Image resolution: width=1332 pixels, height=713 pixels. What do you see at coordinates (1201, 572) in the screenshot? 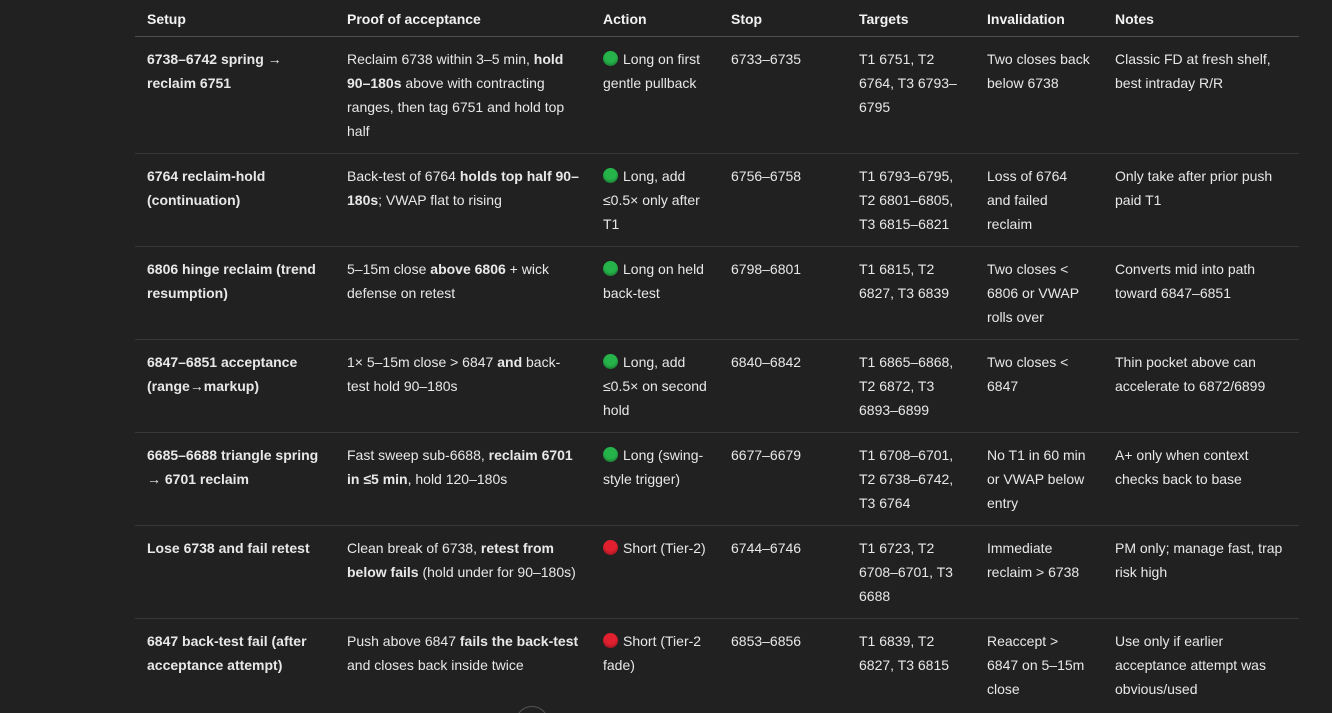
I see `cell-notes: PM only; manage fast, trap risk high` at bounding box center [1201, 572].